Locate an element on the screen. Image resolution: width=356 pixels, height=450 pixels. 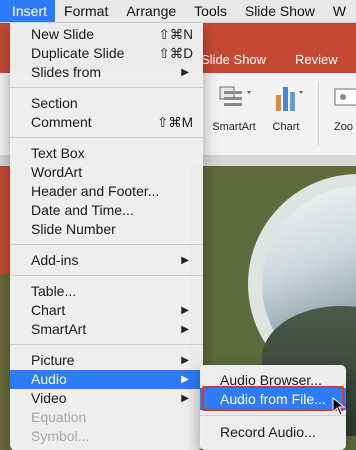
tab-slide-show: Slide Show is located at coordinates (233, 59).